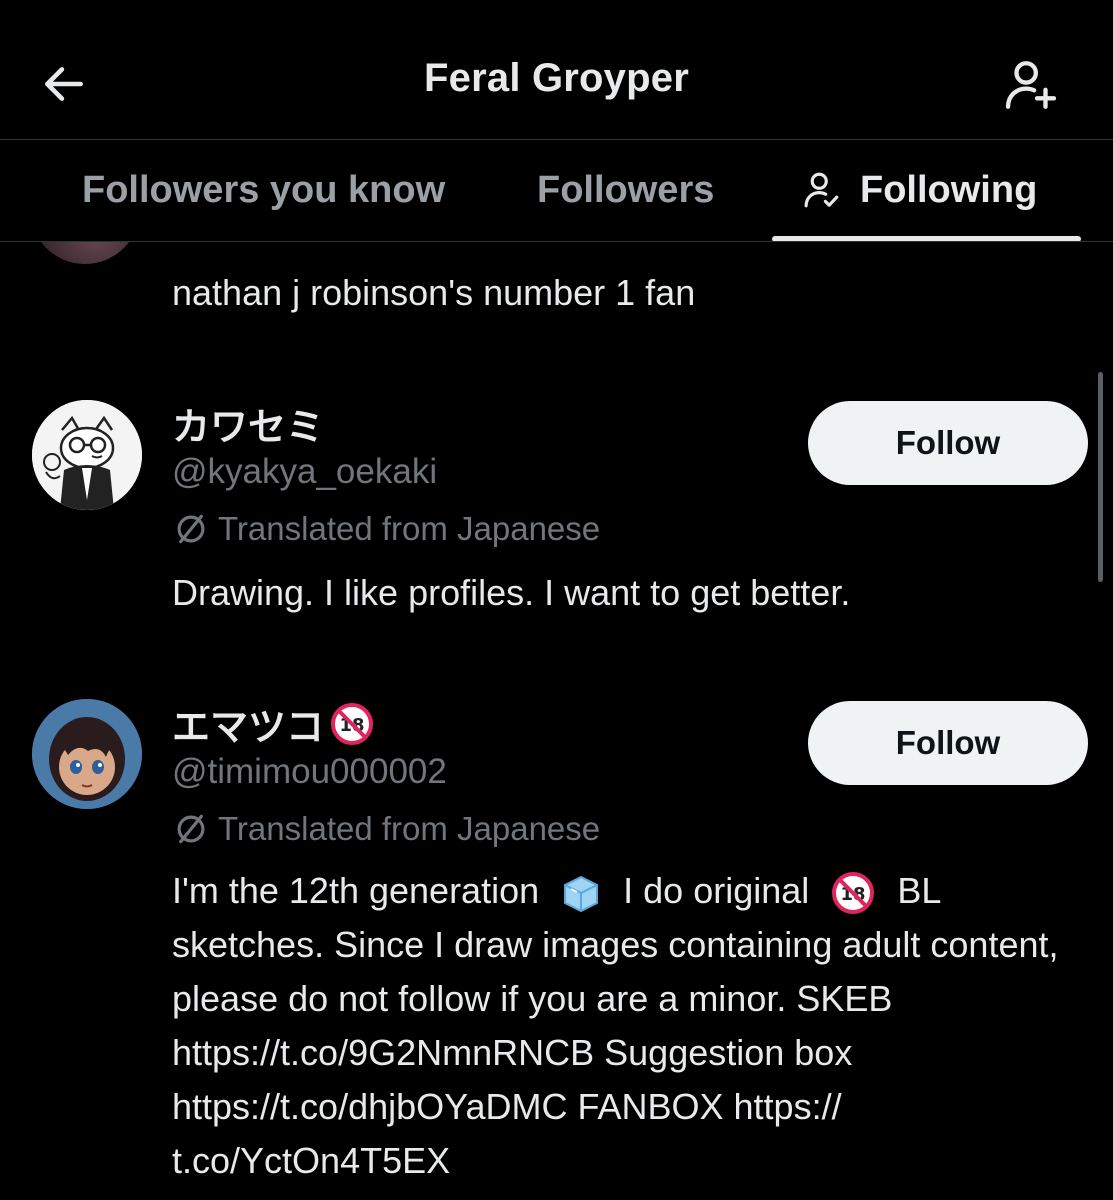 This screenshot has width=1113, height=1200. What do you see at coordinates (949, 189) in the screenshot?
I see `tab-label: Following` at bounding box center [949, 189].